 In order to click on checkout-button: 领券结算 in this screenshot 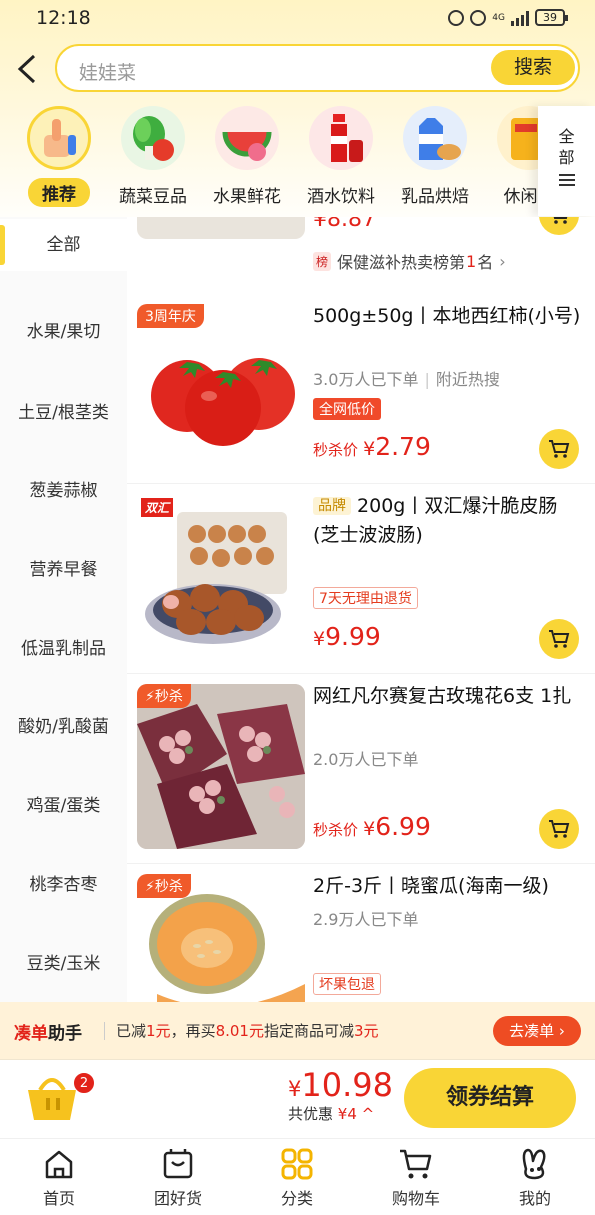, I will do `click(490, 1098)`.